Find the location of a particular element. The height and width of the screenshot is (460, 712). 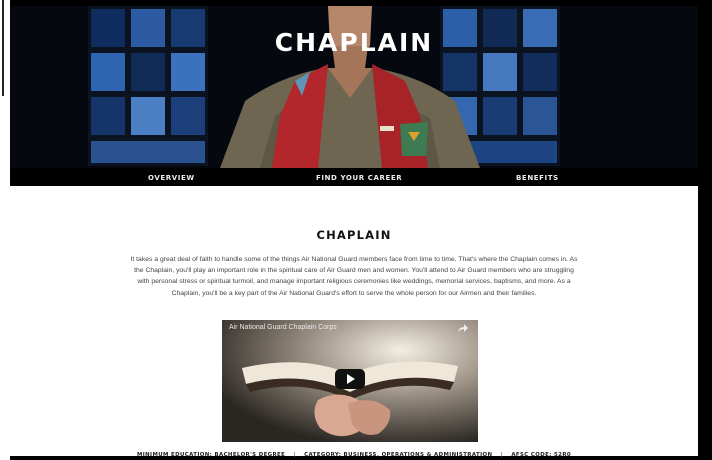

nav-item-benefits: BENEFITS is located at coordinates (537, 178).